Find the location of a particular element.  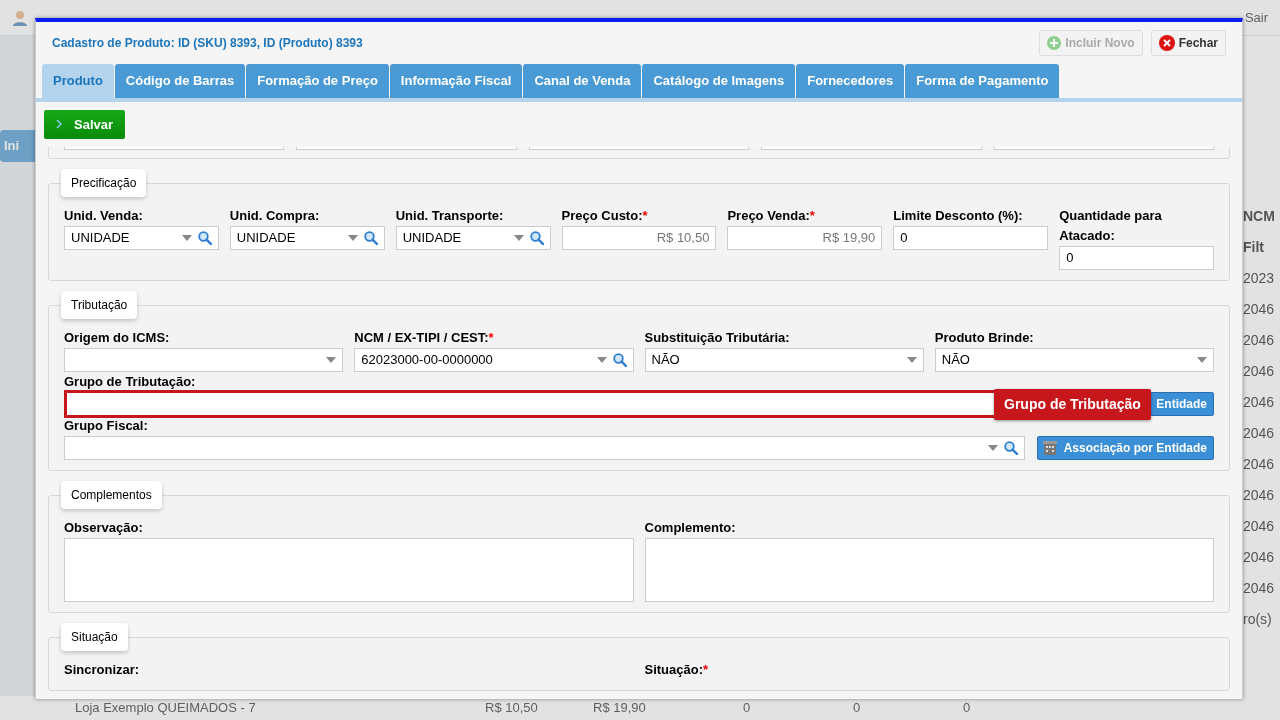

filter-field: Filt is located at coordinates (1261, 252).